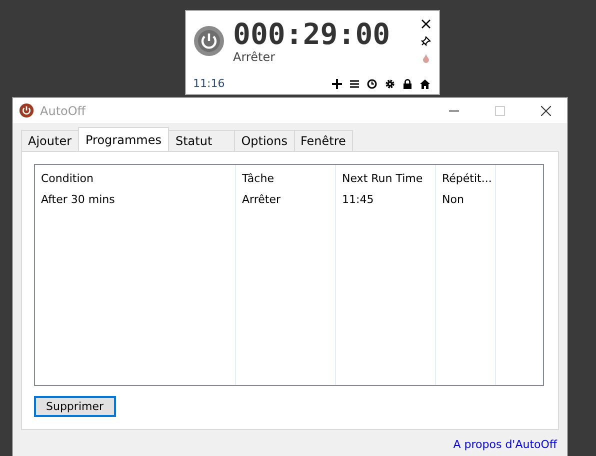  I want to click on tab: Ajouter, so click(50, 140).